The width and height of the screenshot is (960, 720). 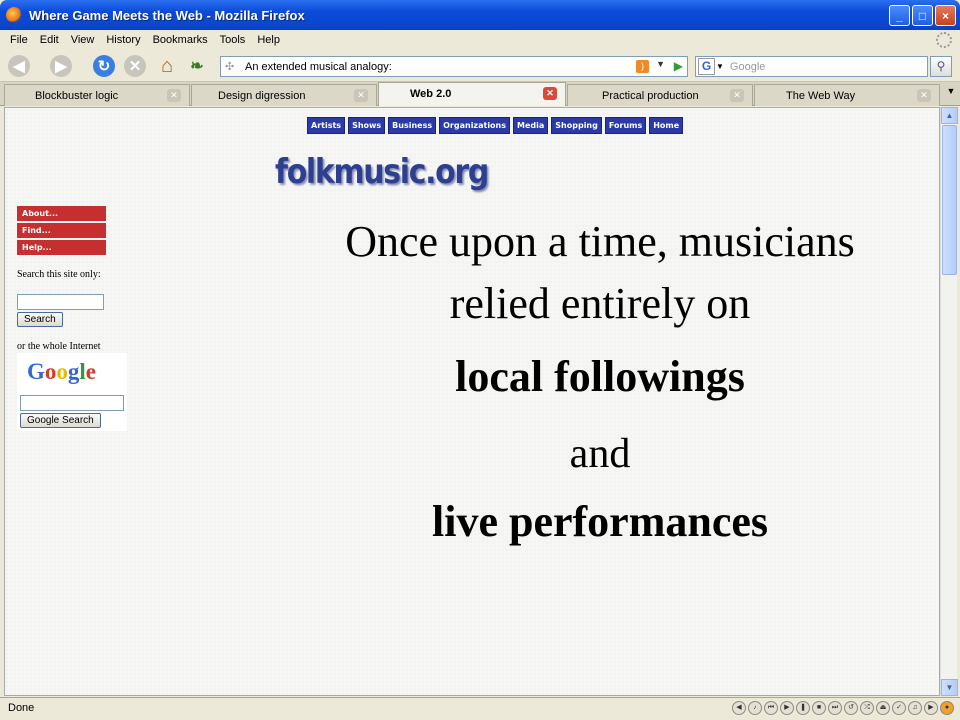 What do you see at coordinates (40, 319) in the screenshot?
I see `site-search-button: Search` at bounding box center [40, 319].